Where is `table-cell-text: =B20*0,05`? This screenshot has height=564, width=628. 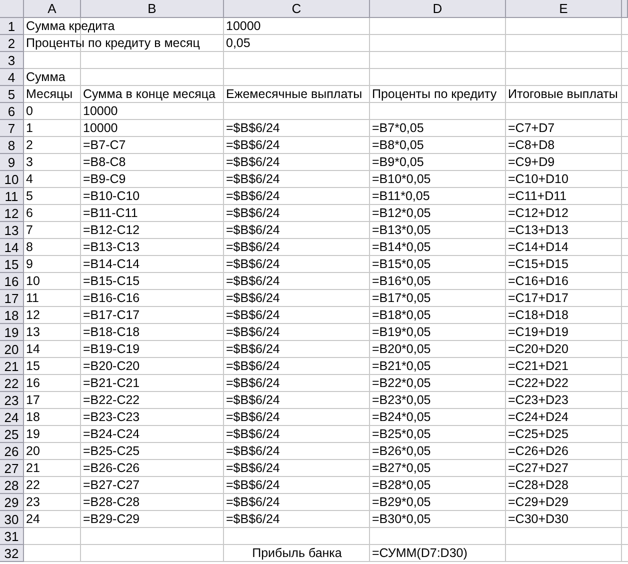
table-cell-text: =B20*0,05 is located at coordinates (401, 349).